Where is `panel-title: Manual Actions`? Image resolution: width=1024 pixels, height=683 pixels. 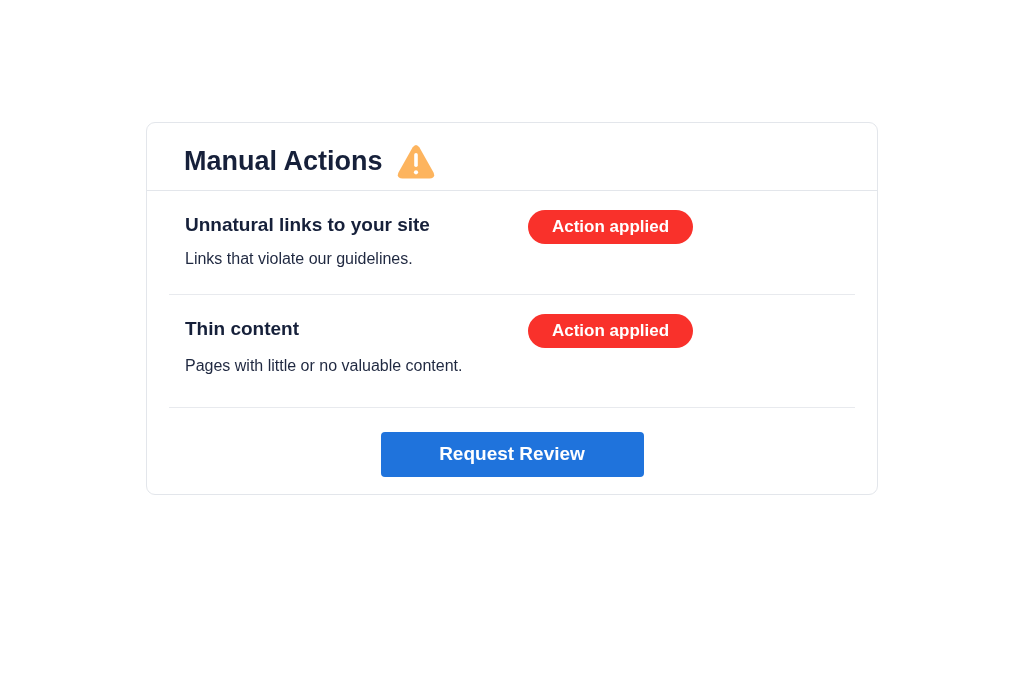 panel-title: Manual Actions is located at coordinates (283, 161).